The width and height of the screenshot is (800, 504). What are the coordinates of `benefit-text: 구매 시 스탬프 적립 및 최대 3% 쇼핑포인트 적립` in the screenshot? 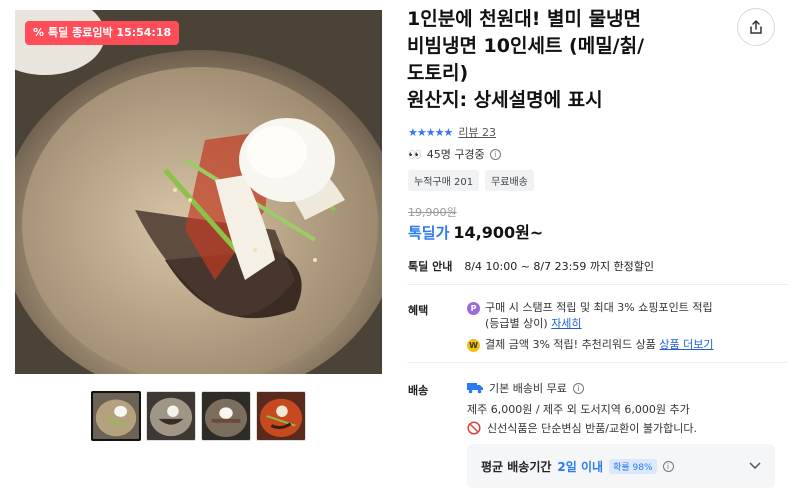 It's located at (599, 307).